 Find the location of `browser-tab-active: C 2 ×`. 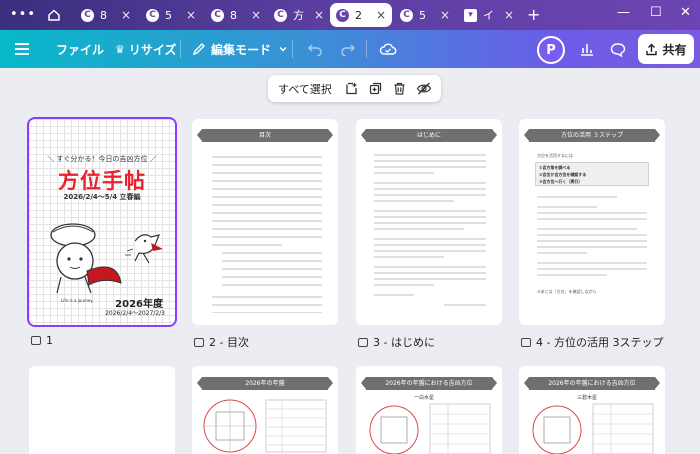

browser-tab-active: C 2 × is located at coordinates (361, 15).